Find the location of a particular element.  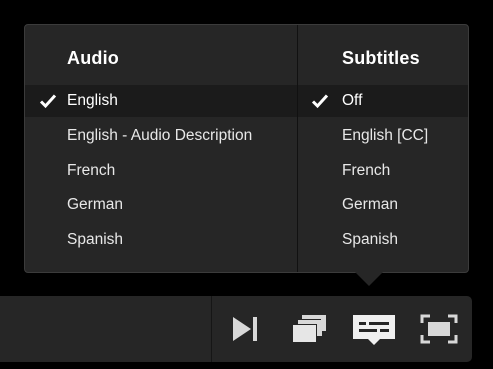

subtitles-heading: Subtitles is located at coordinates (381, 58).